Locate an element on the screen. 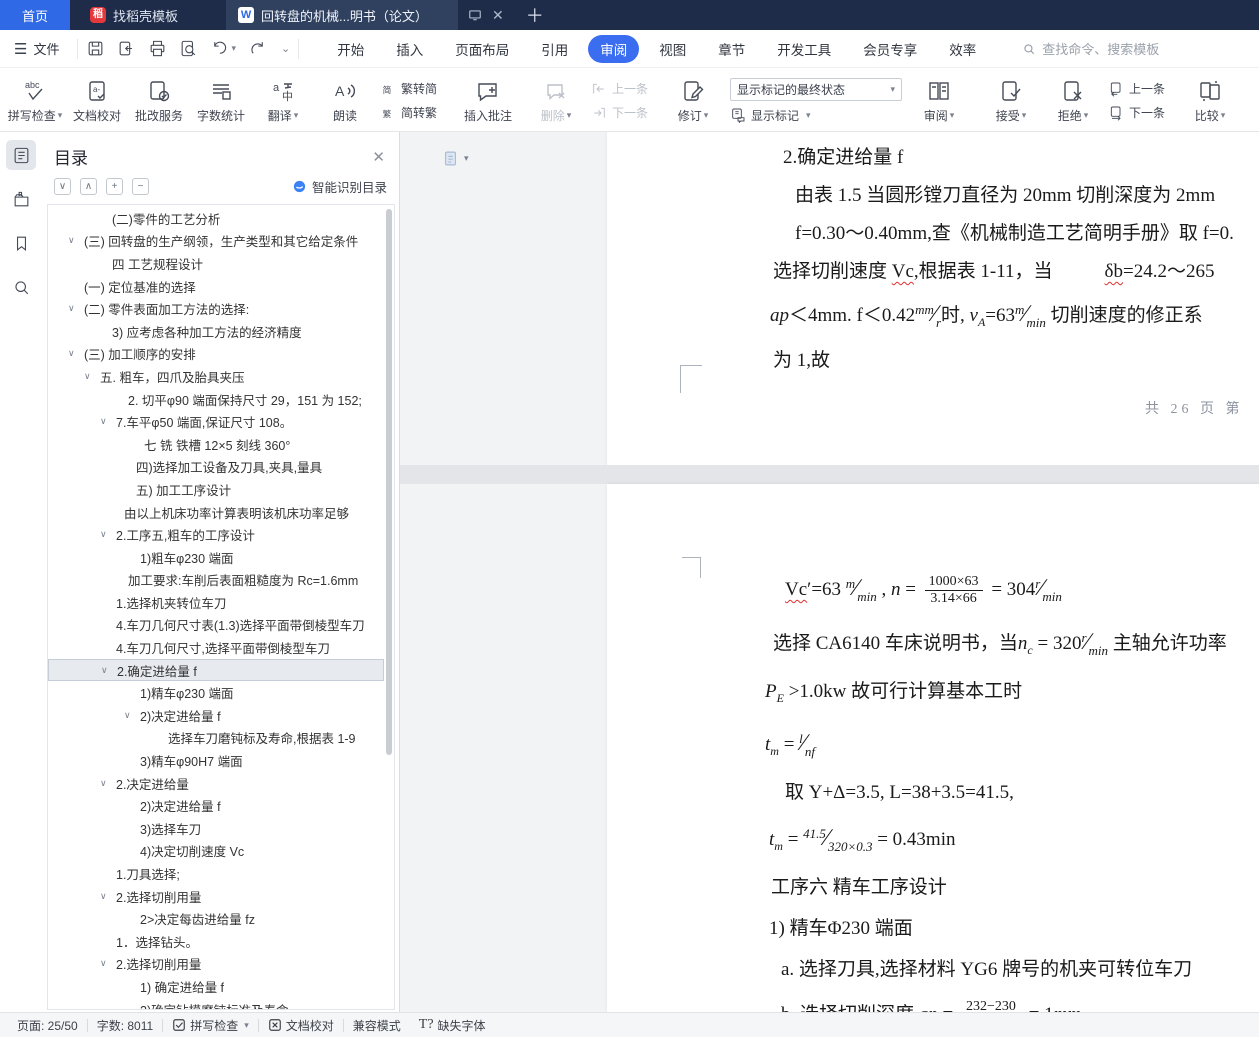  toc-item: 1.选择机夹转位车刀 is located at coordinates (216, 602).